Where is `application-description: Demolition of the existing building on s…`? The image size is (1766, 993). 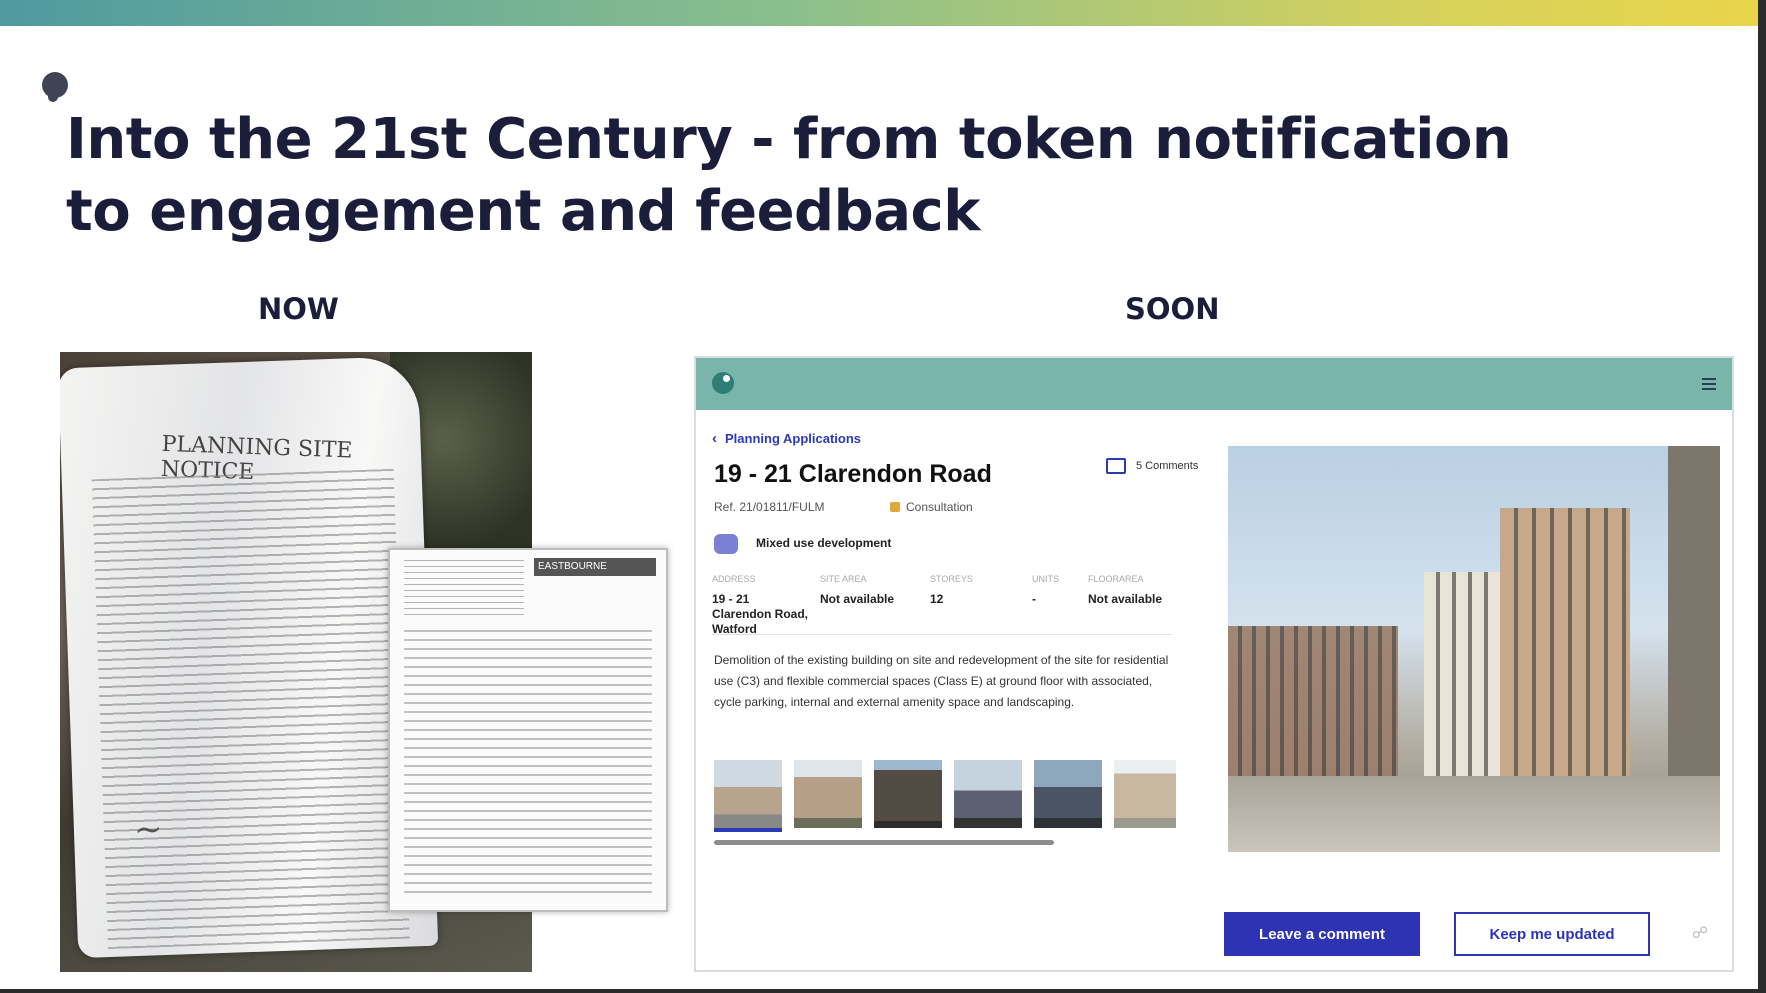
application-description: Demolition of the existing building on s… is located at coordinates (941, 681).